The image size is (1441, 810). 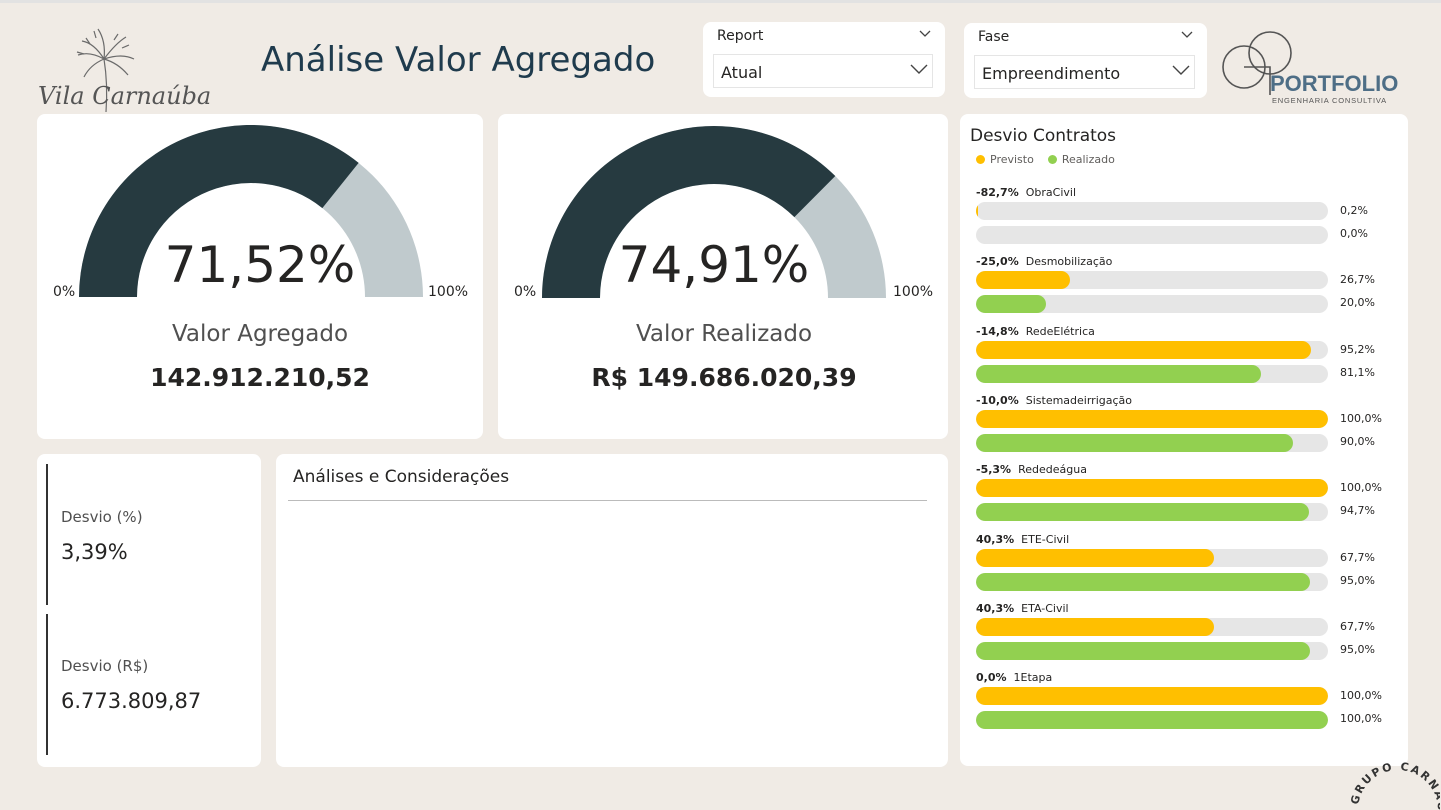 I want to click on contract-name: ETE-Civil, so click(x=1045, y=539).